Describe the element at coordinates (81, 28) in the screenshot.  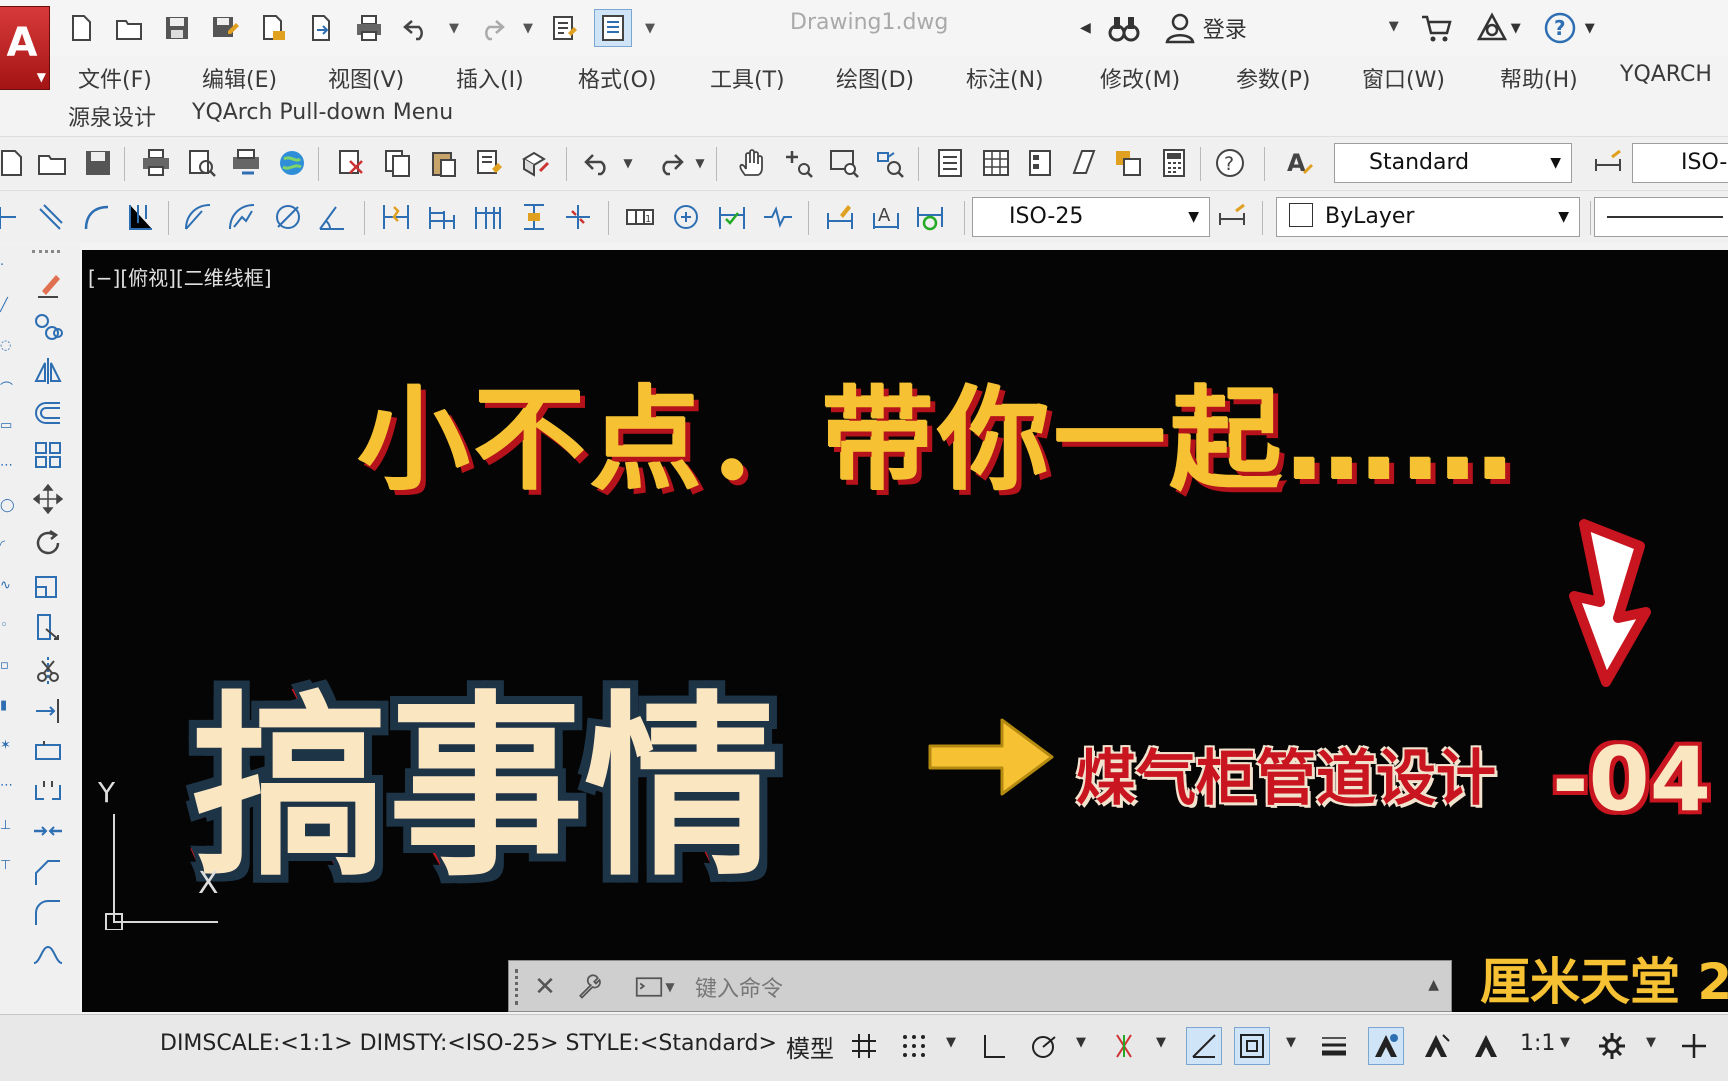
I see `new-file-icon` at that location.